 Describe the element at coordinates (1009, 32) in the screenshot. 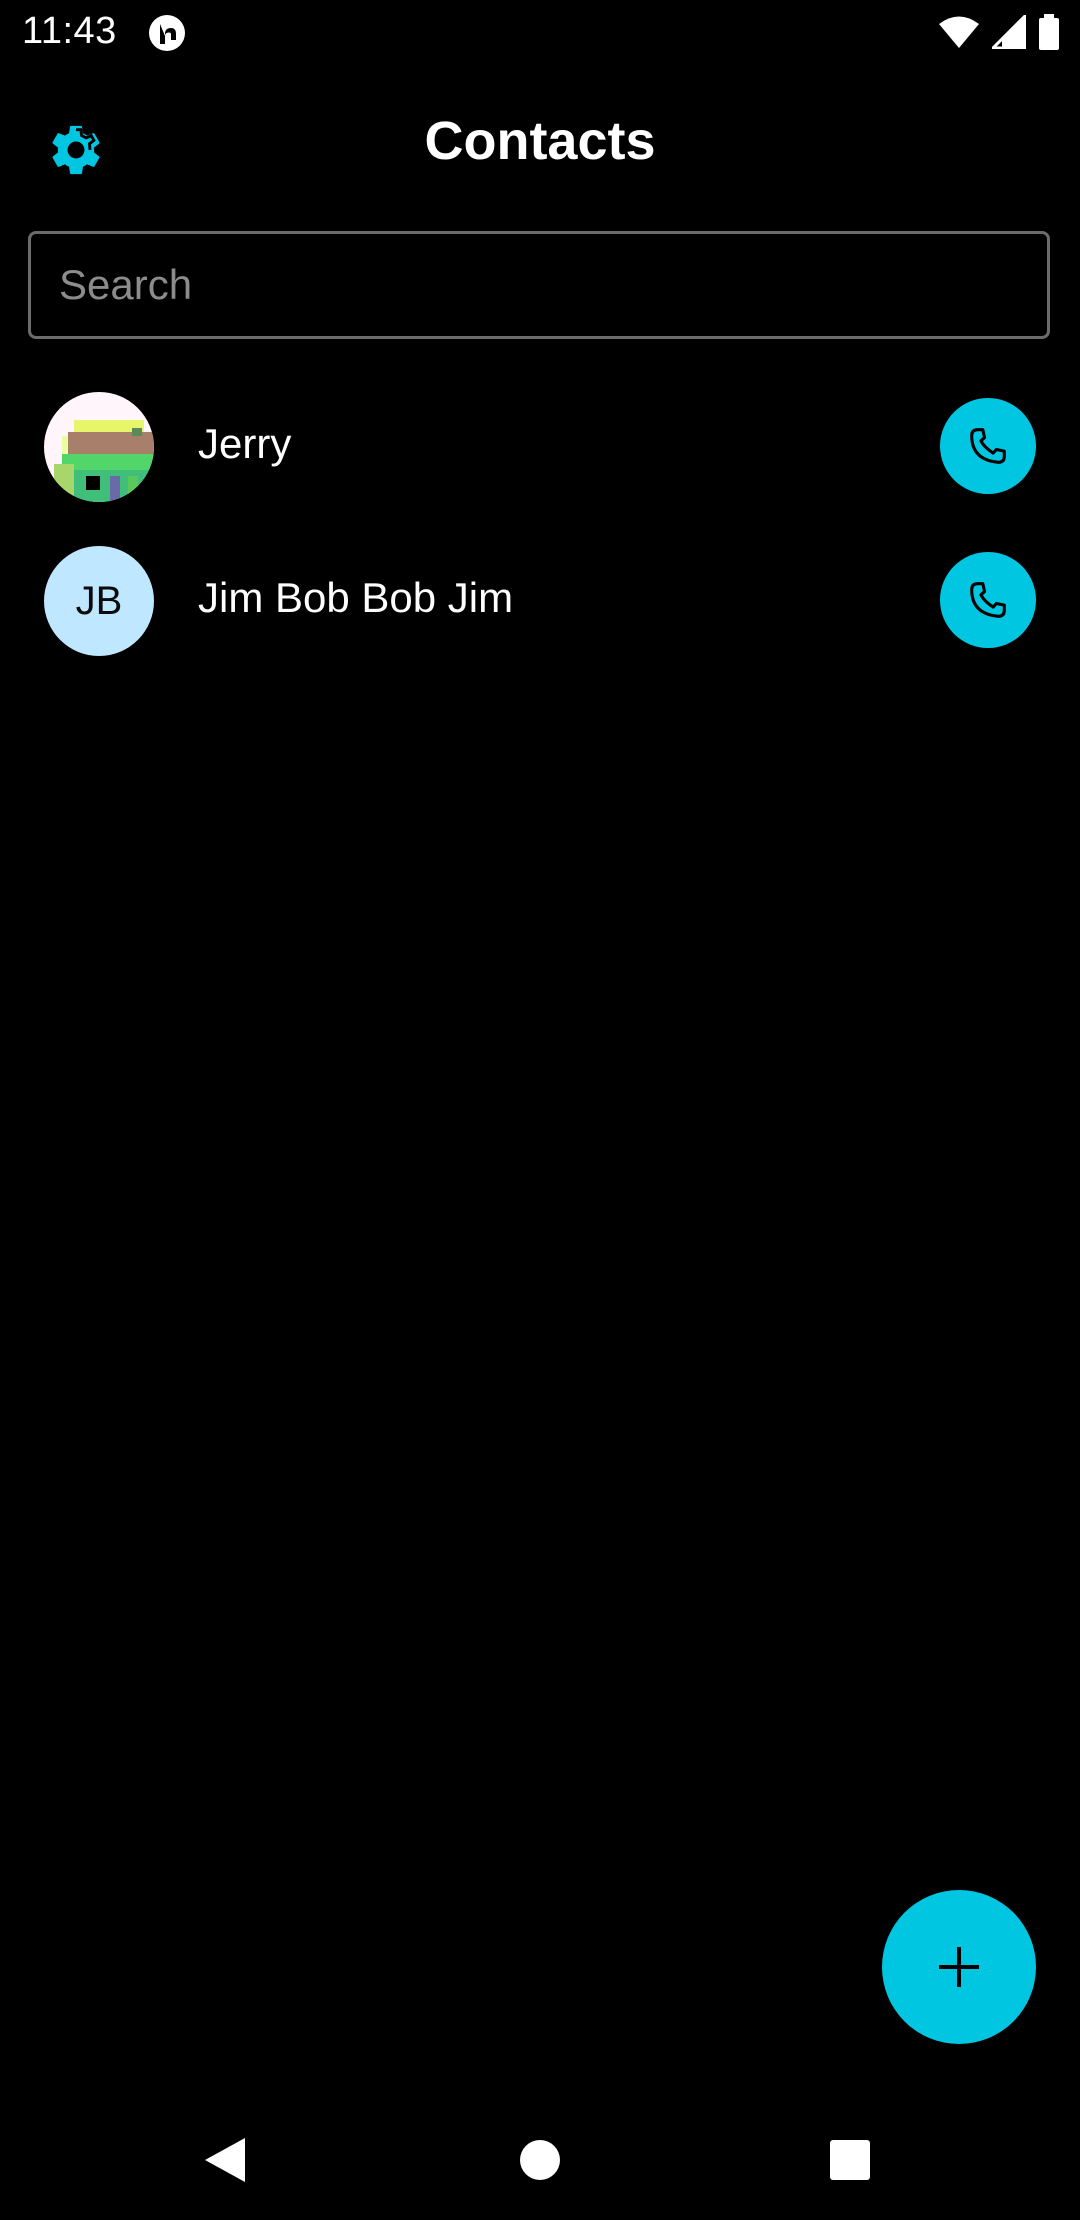

I see `cell-signal-icon` at that location.